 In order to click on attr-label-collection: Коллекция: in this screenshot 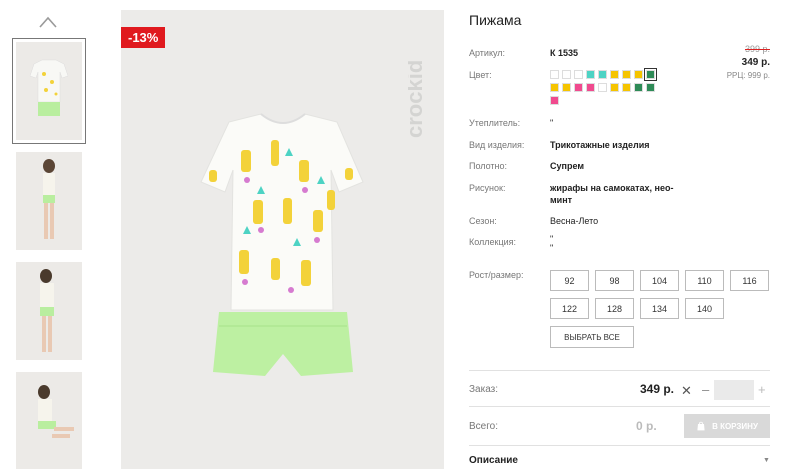, I will do `click(493, 242)`.